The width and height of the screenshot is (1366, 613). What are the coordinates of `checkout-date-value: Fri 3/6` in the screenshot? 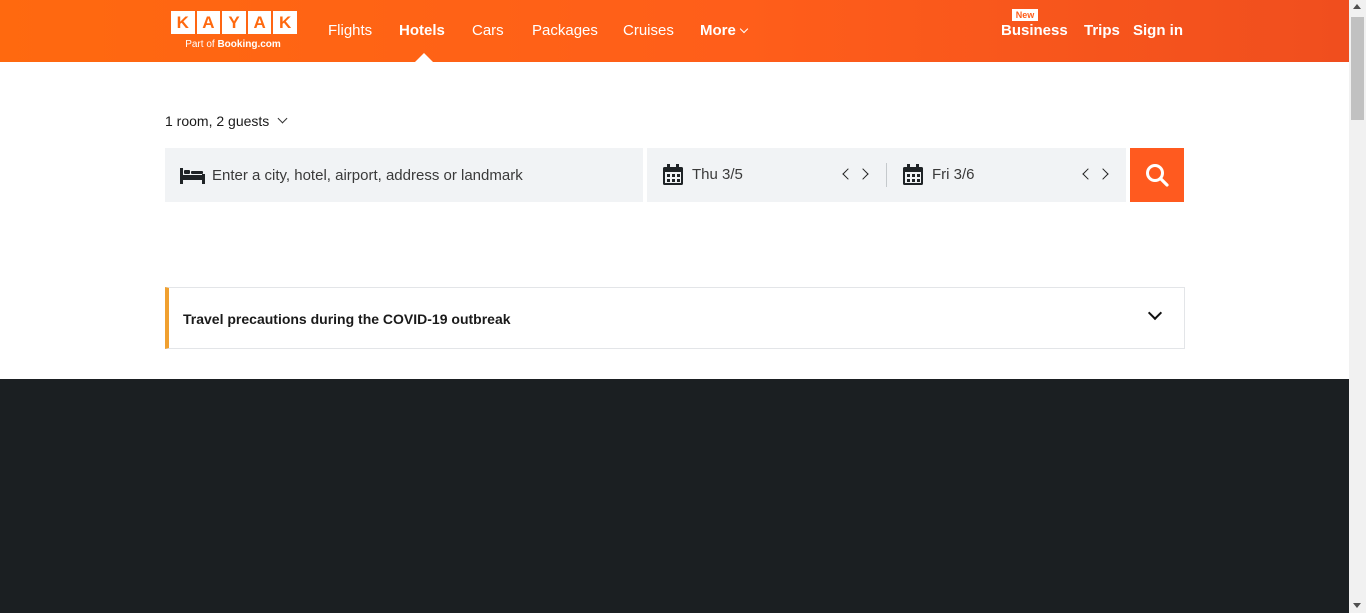 It's located at (953, 174).